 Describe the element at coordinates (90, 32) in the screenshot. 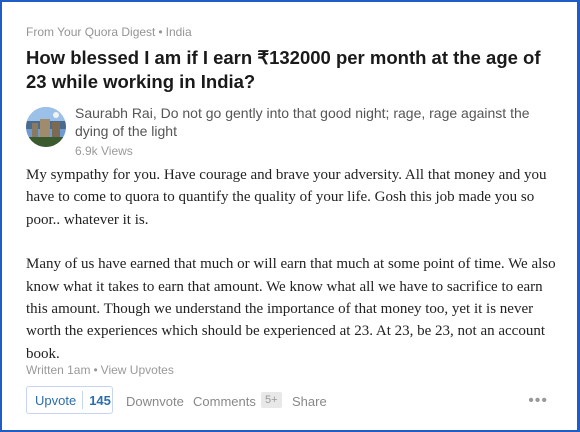

I see `digest-source: From Your Quora Digest` at that location.